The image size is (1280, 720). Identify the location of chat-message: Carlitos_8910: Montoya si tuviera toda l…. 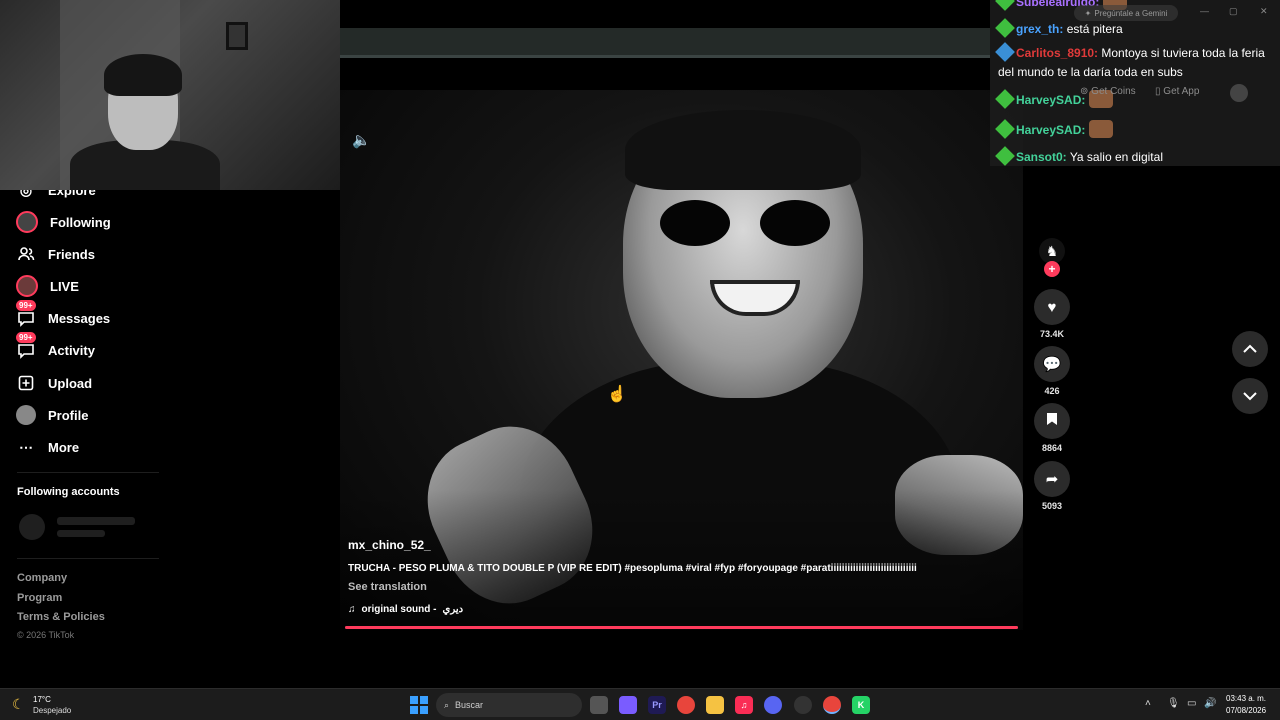
(1132, 62).